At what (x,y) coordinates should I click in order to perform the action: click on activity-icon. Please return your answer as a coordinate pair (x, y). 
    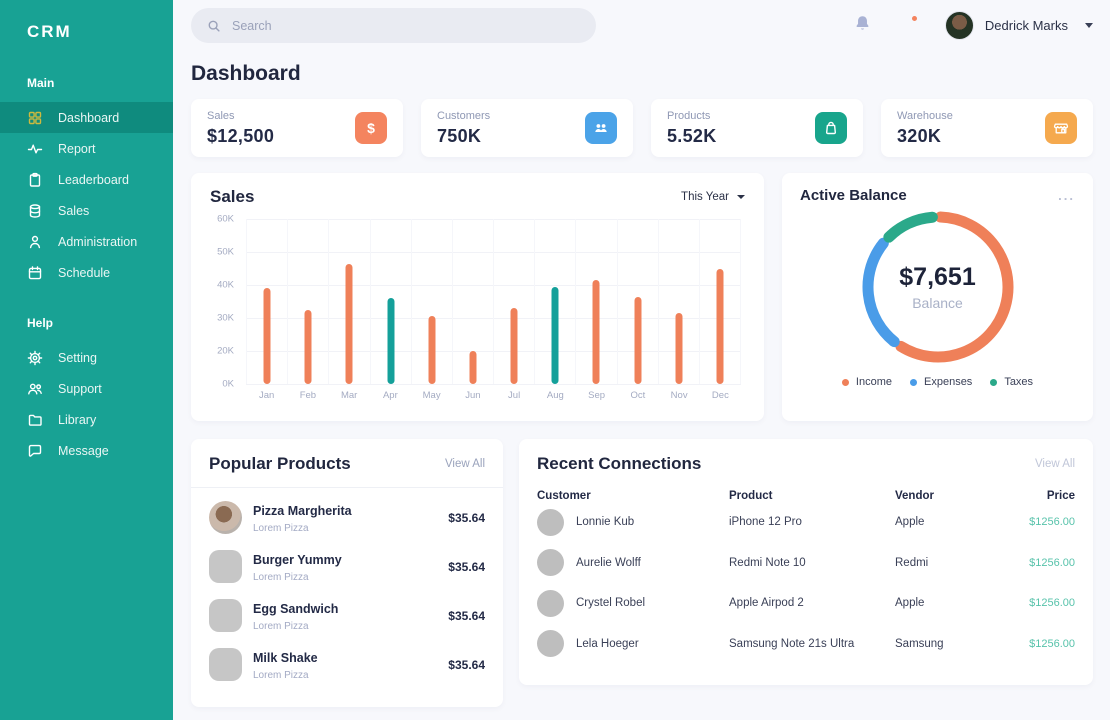
    Looking at the image, I should click on (35, 149).